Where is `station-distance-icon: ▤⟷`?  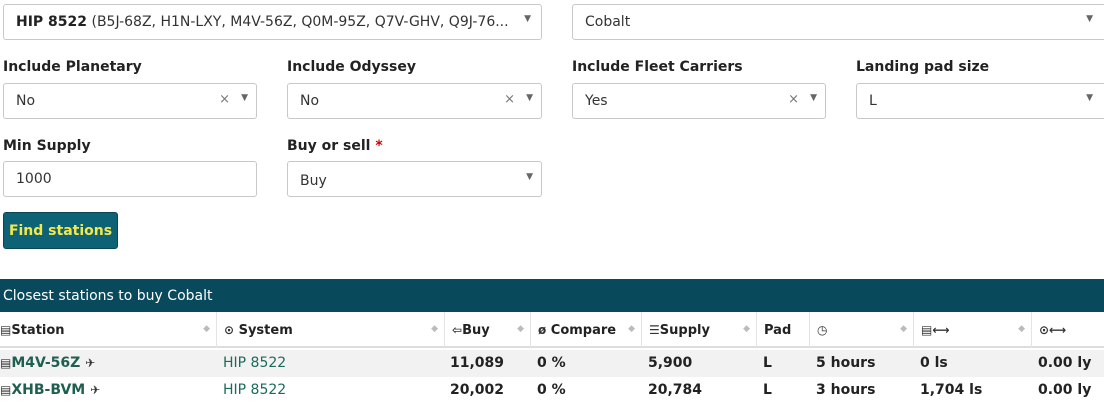
station-distance-icon: ▤⟷ is located at coordinates (935, 330).